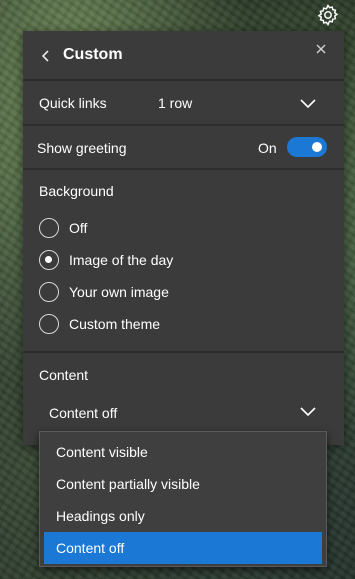  What do you see at coordinates (83, 413) in the screenshot?
I see `content-select-value: Content off` at bounding box center [83, 413].